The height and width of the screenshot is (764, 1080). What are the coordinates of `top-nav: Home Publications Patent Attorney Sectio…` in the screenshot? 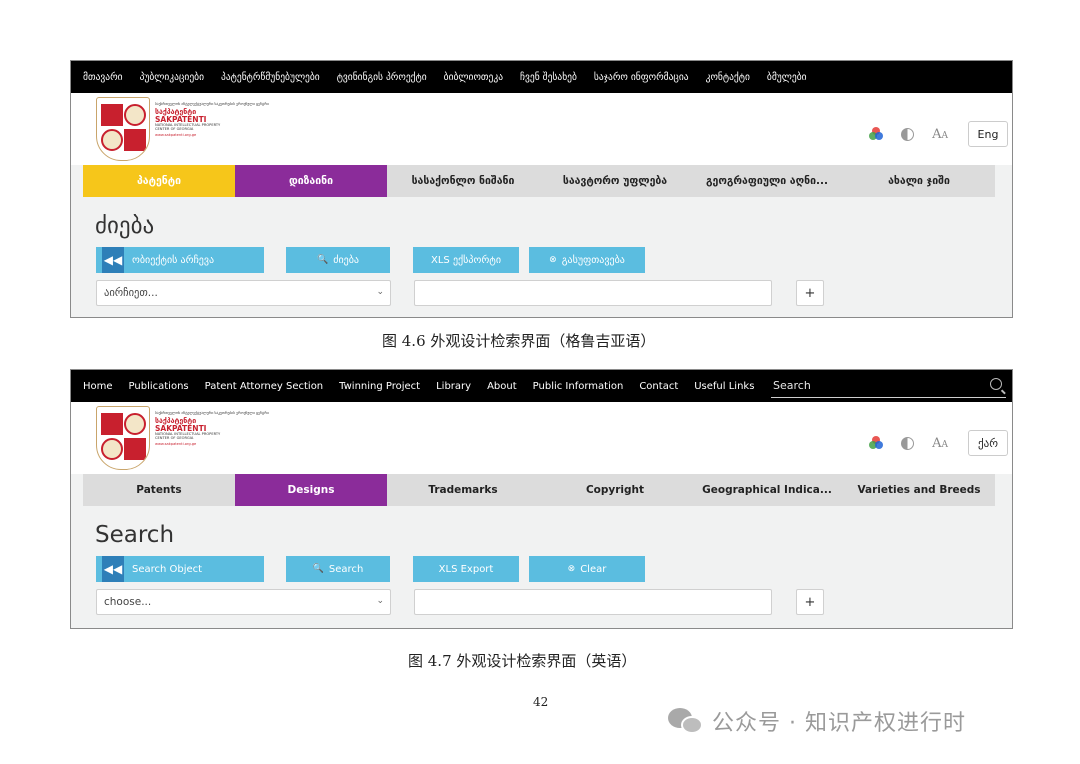 It's located at (541, 386).